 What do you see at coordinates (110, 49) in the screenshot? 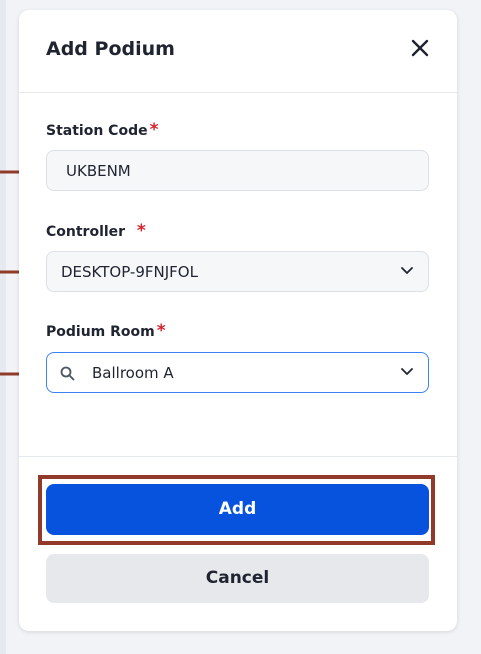
I see `dialog-title: Add Podium` at bounding box center [110, 49].